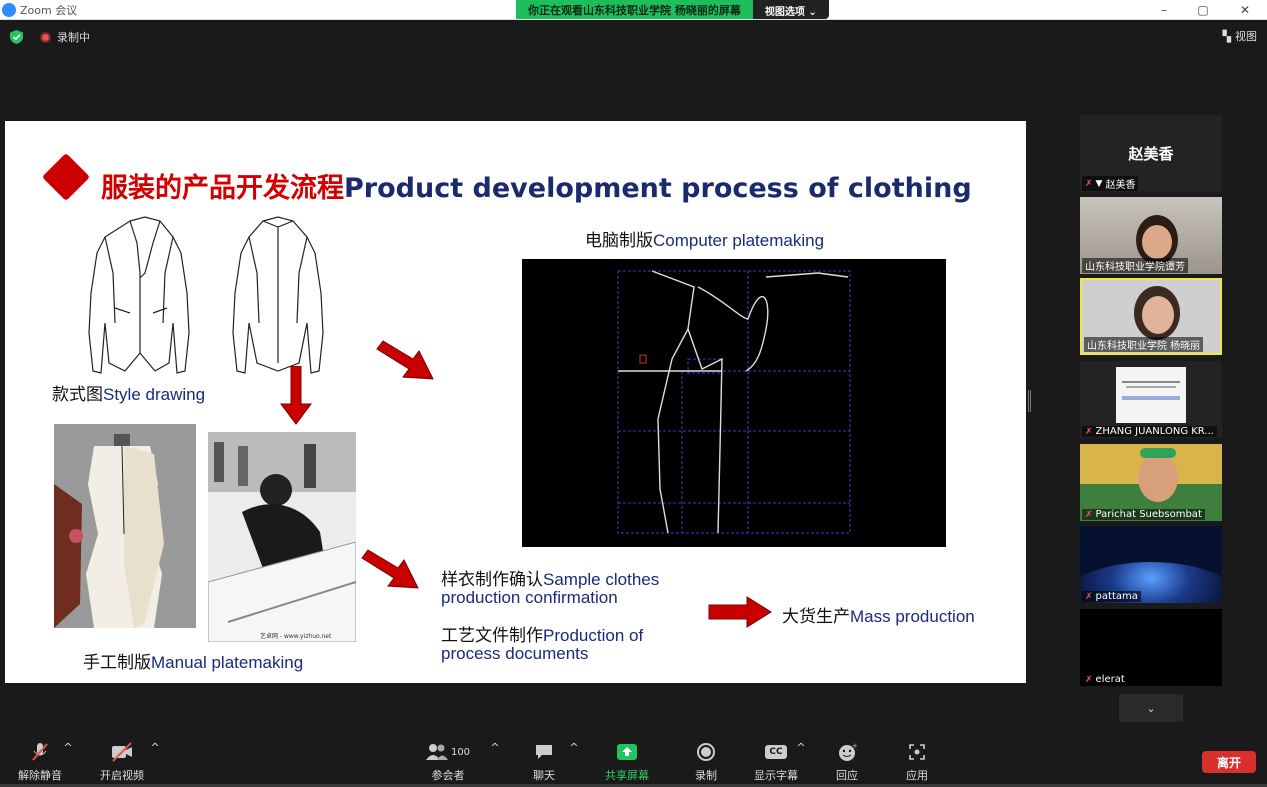 The width and height of the screenshot is (1267, 787). What do you see at coordinates (66, 177) in the screenshot?
I see `red-diamond-bullet` at bounding box center [66, 177].